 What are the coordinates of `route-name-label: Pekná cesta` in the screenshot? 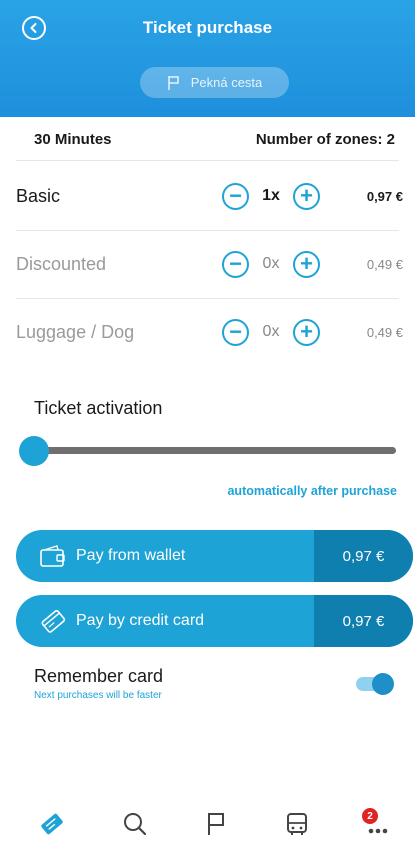 It's located at (226, 82).